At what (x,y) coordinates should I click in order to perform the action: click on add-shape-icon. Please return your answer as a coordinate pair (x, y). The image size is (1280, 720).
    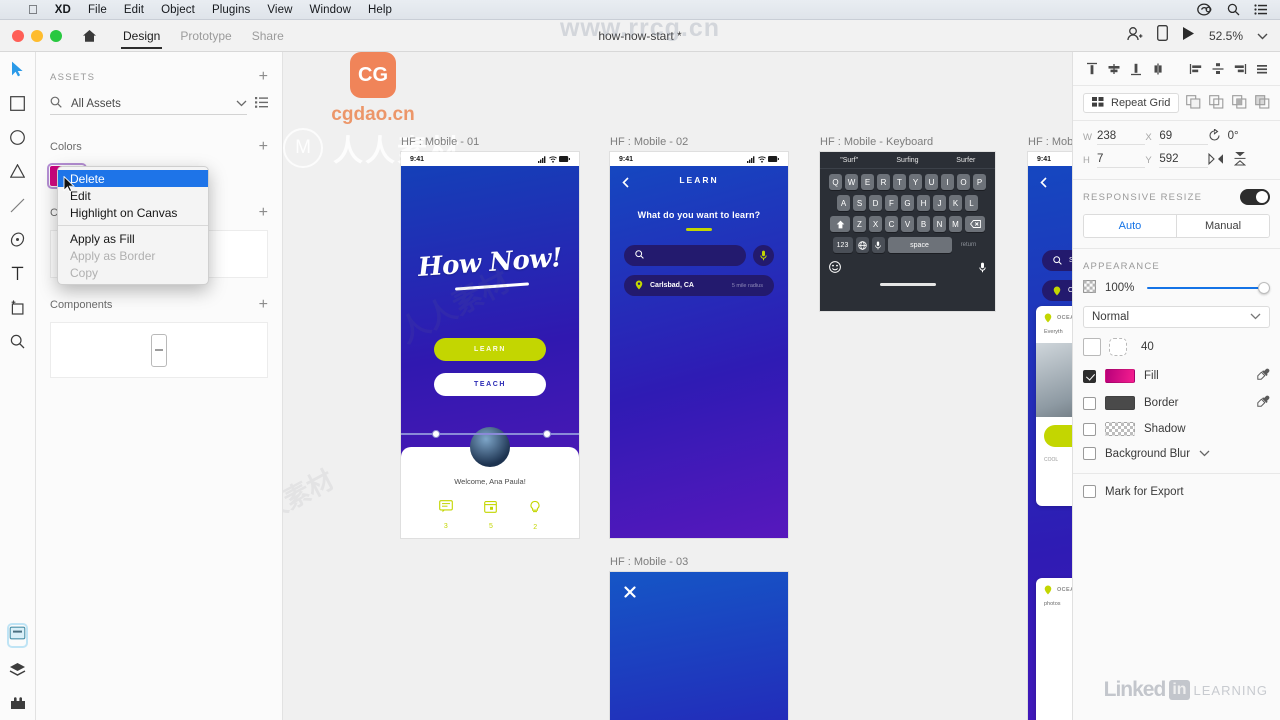
    Looking at the image, I should click on (1193, 103).